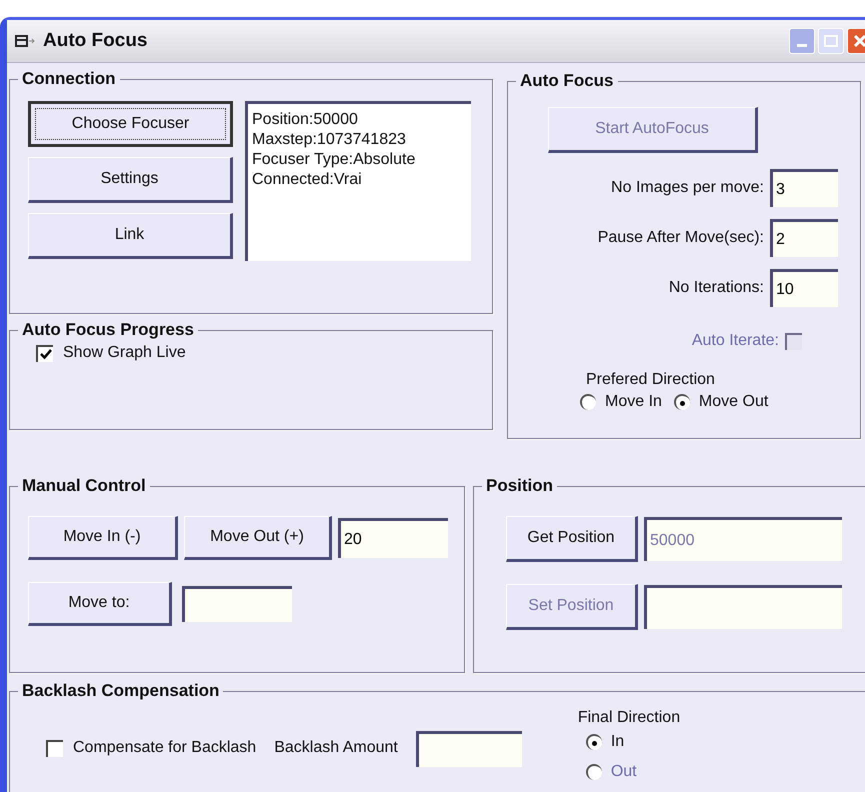 The width and height of the screenshot is (865, 792). I want to click on direction-label: Prefered Direction, so click(650, 380).